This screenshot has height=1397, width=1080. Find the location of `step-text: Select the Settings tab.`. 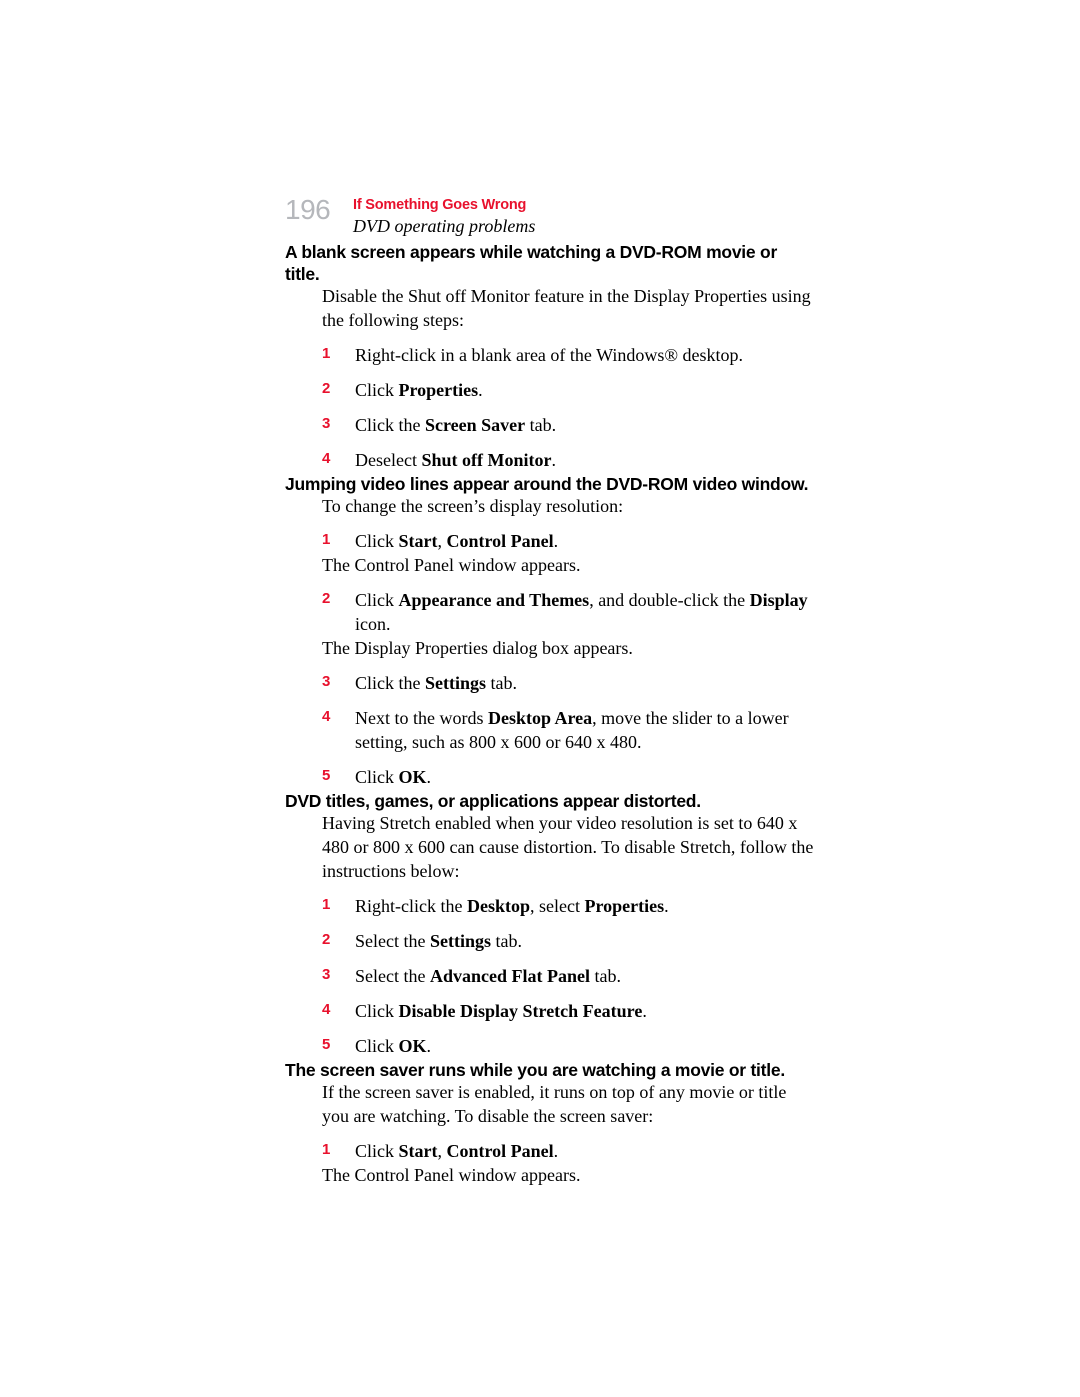

step-text: Select the Settings tab. is located at coordinates (438, 940).